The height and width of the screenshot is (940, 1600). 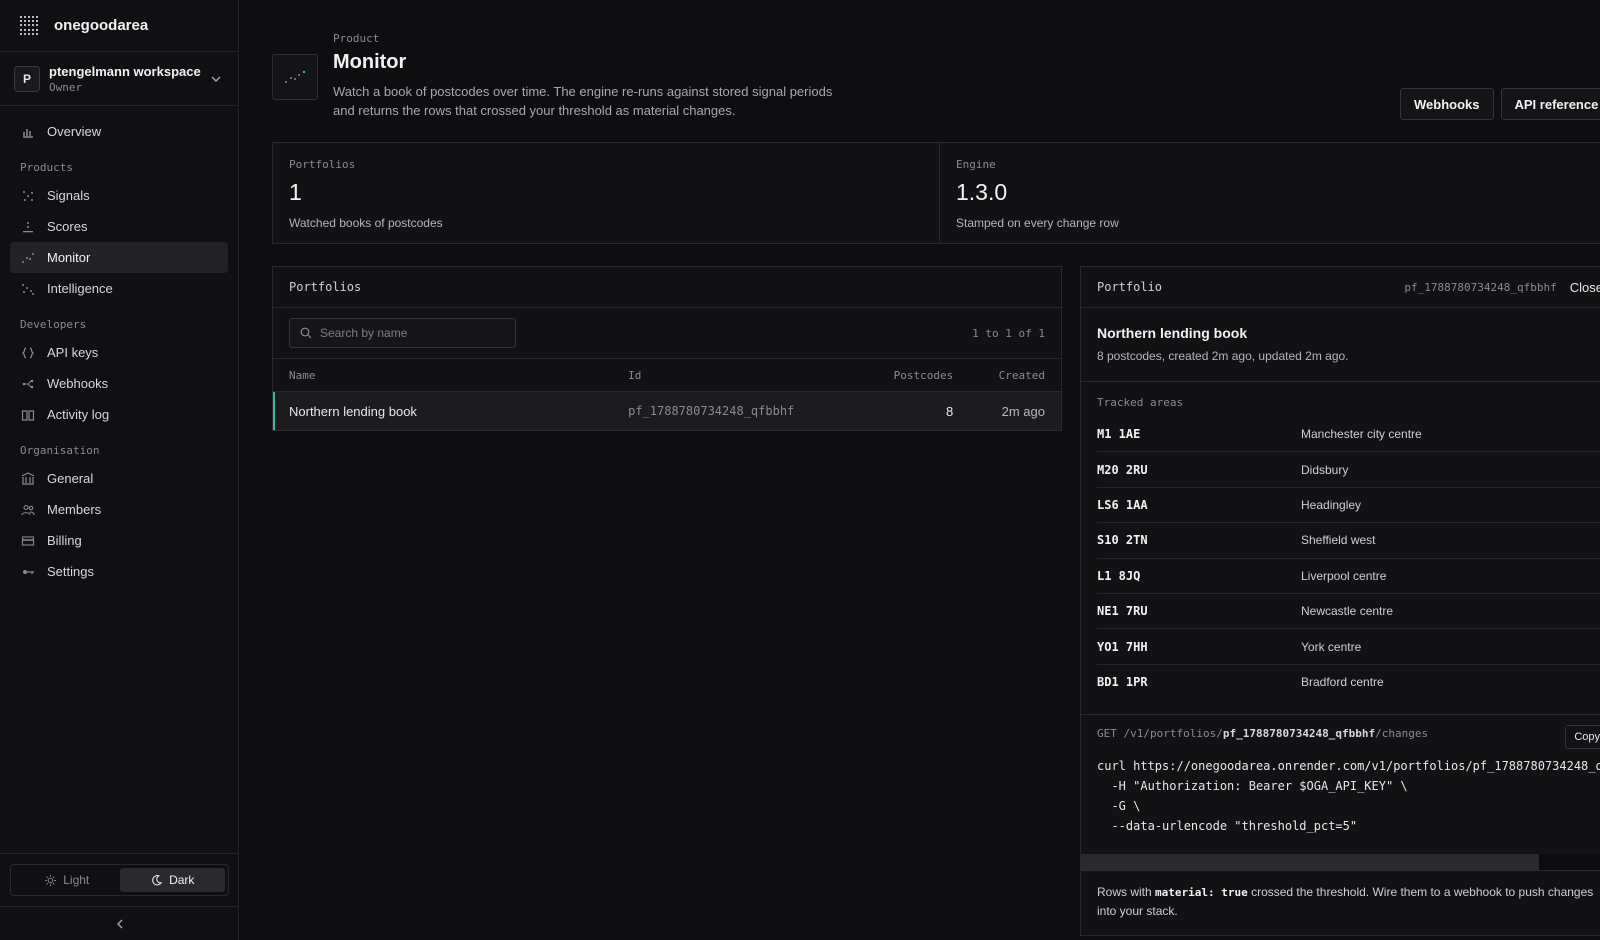 I want to click on collapse-sidebar-button, so click(x=119, y=923).